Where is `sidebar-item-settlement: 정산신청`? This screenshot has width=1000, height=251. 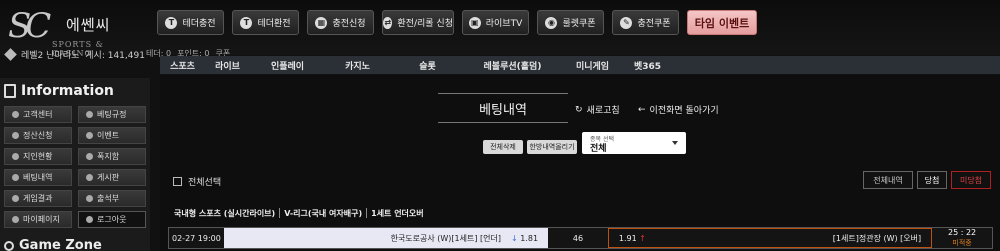 sidebar-item-settlement: 정산신청 is located at coordinates (38, 135).